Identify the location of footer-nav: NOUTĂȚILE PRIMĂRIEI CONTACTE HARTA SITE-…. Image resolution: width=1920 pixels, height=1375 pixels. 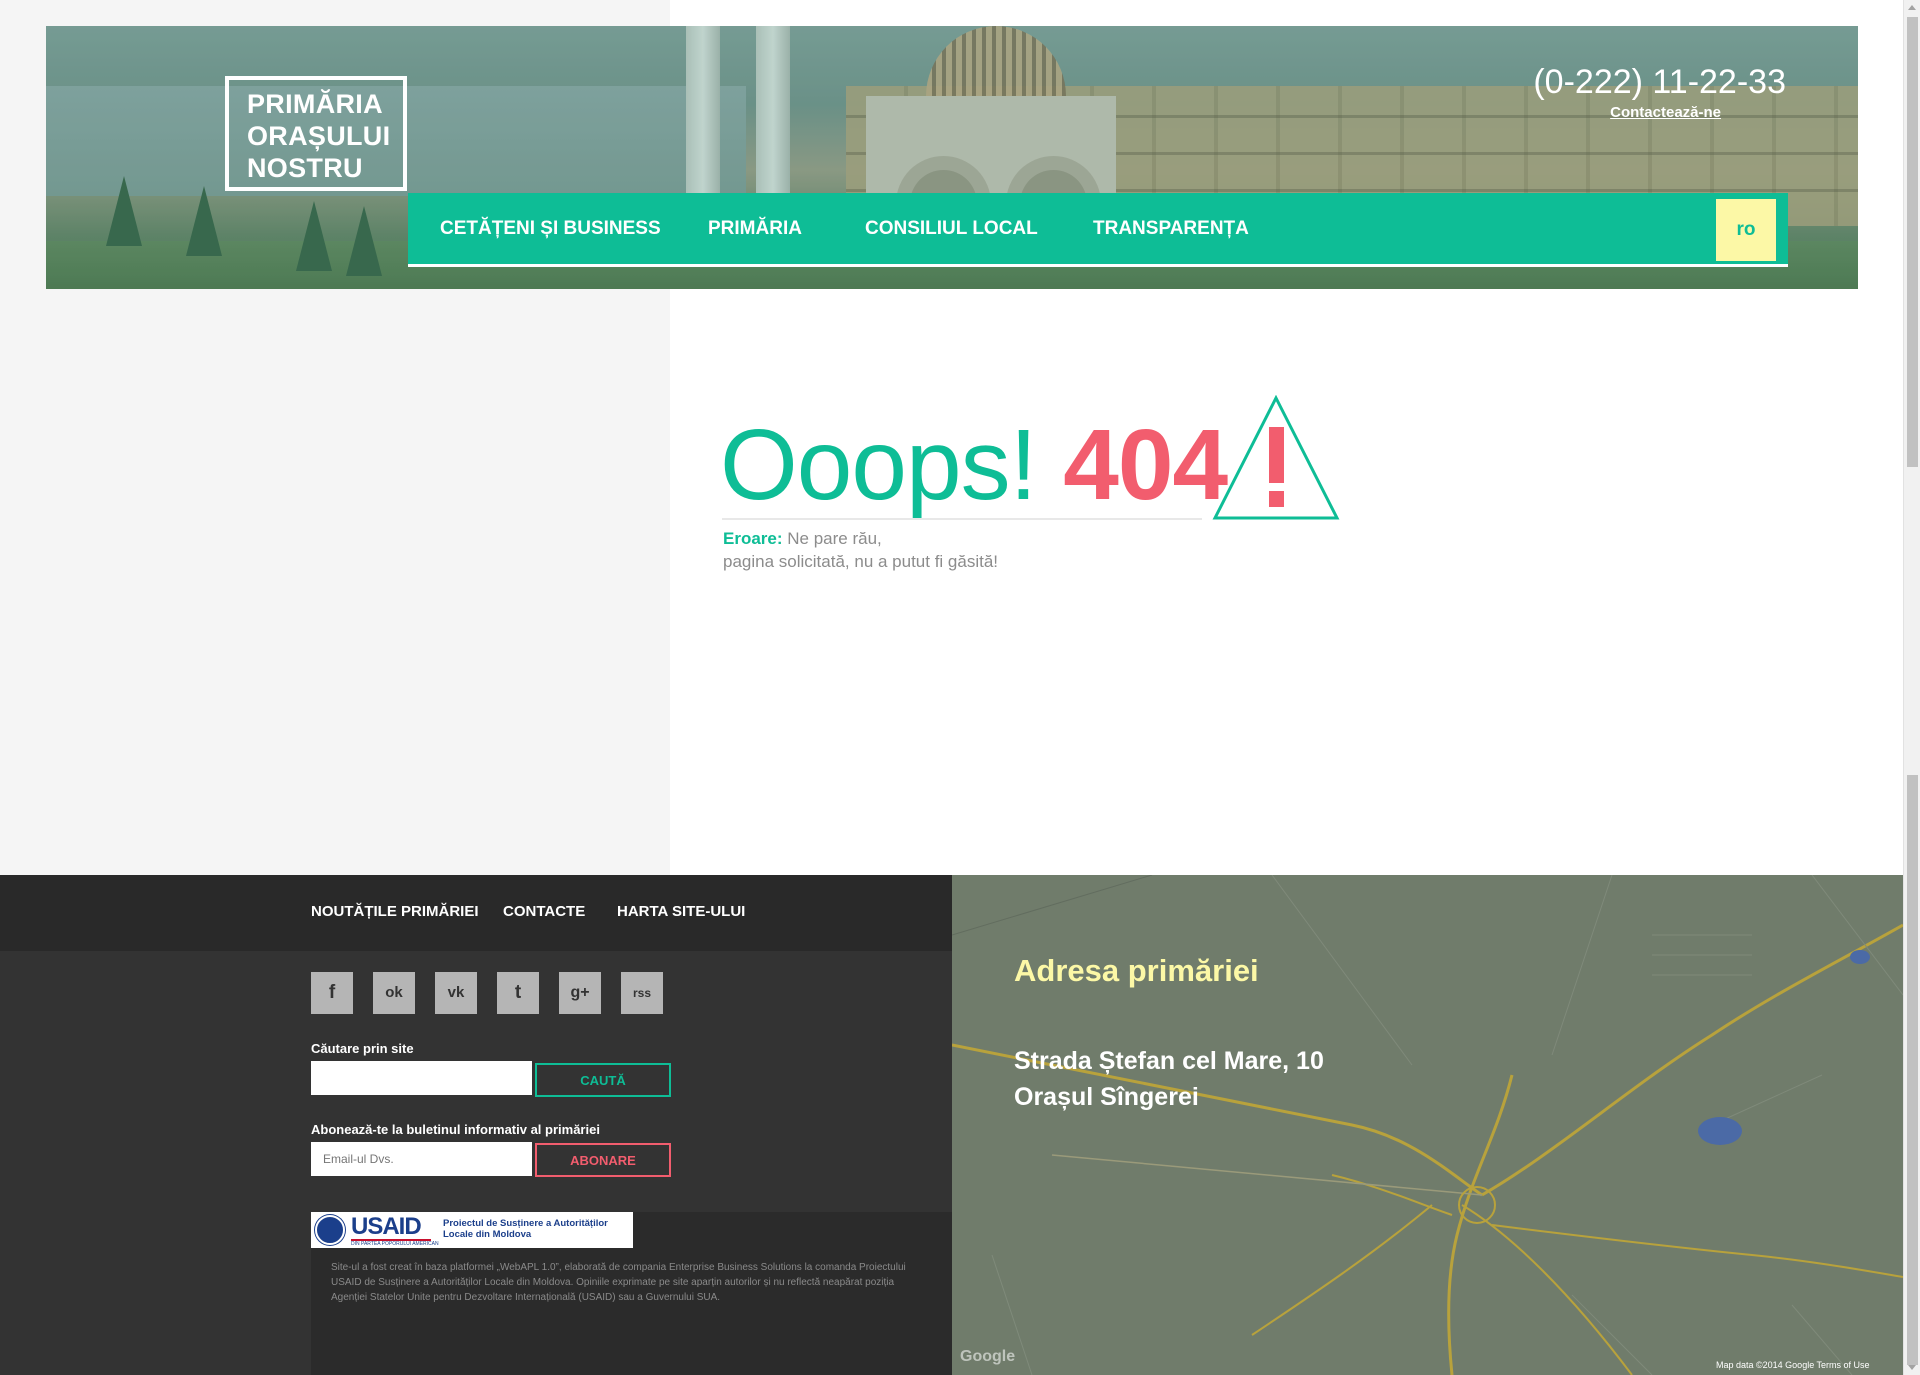
(476, 913).